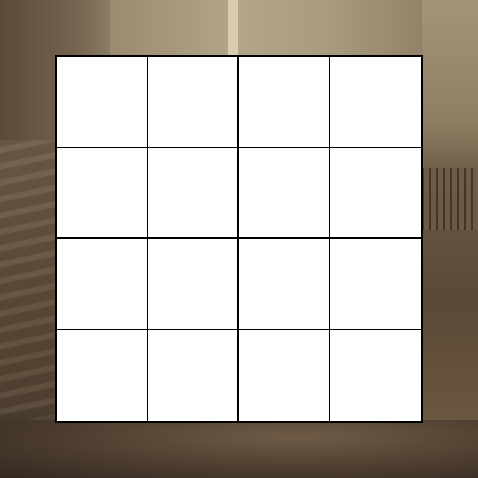  Describe the element at coordinates (284, 284) in the screenshot. I see `grid-cell-r3-c3` at that location.